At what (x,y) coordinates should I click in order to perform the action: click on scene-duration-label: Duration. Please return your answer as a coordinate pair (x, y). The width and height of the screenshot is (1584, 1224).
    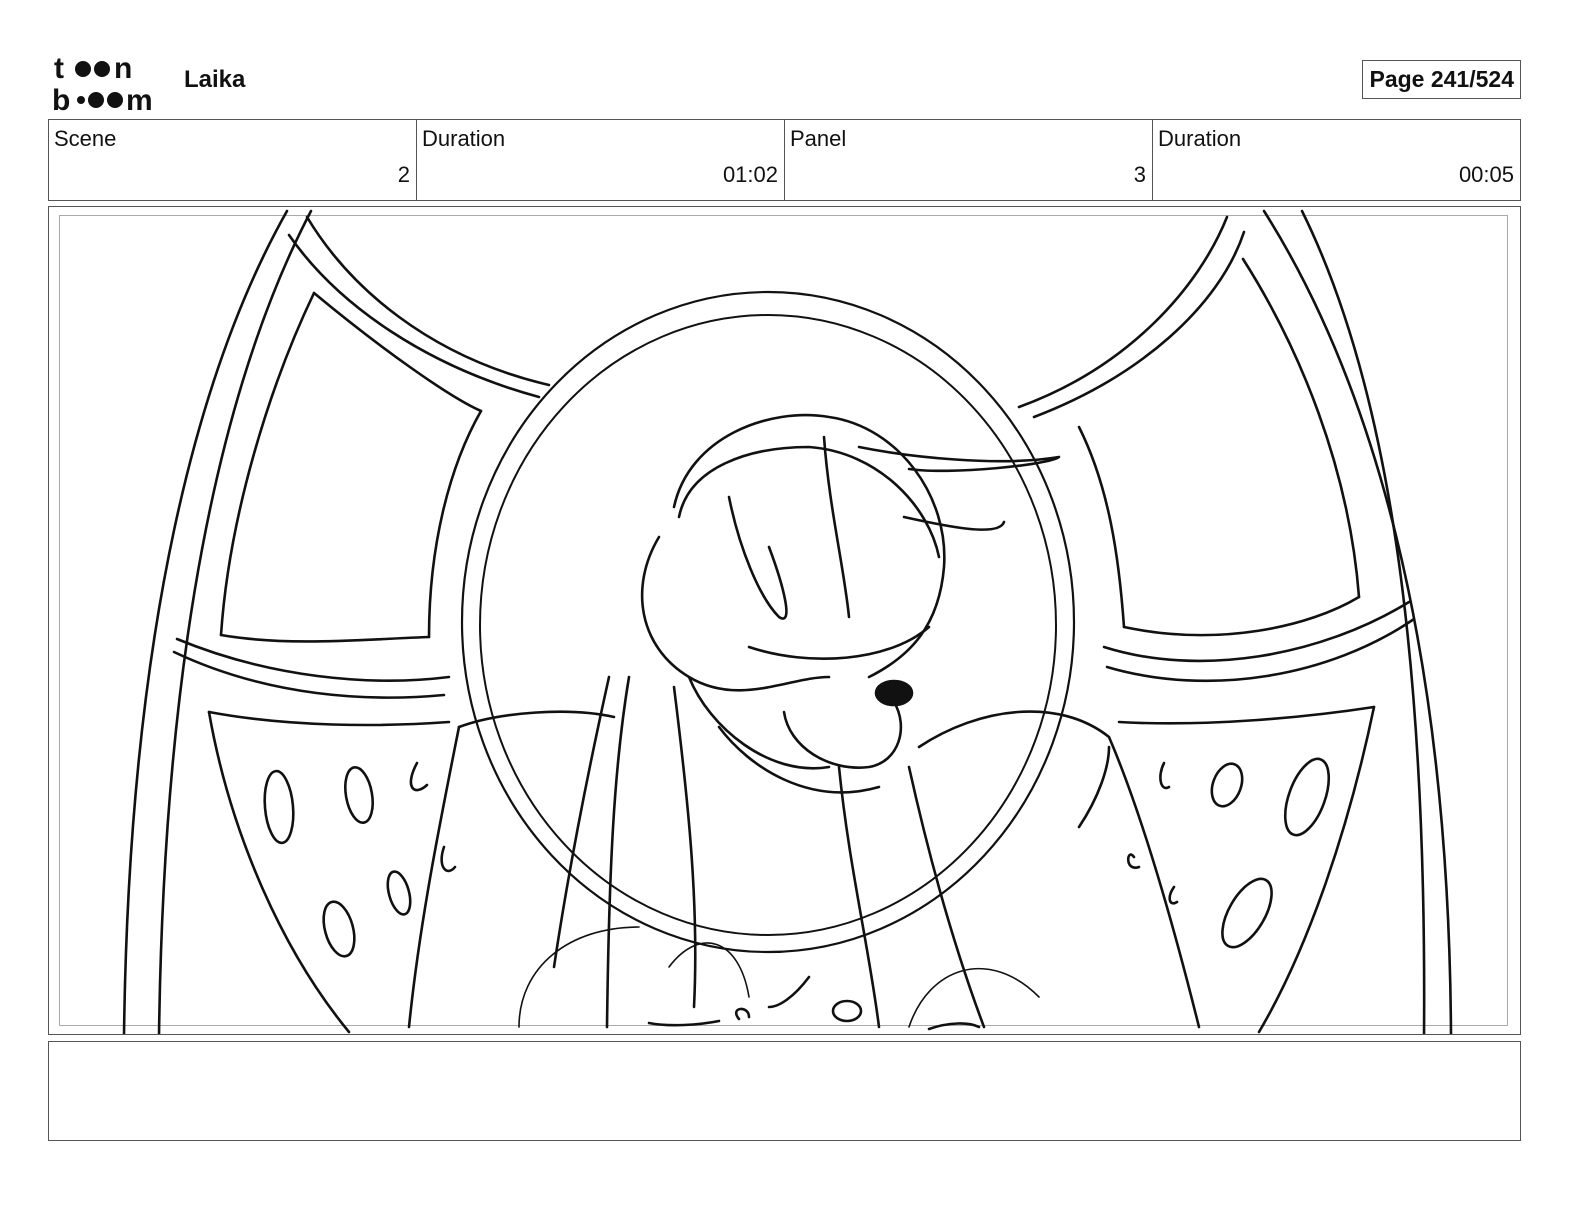
    Looking at the image, I should click on (464, 138).